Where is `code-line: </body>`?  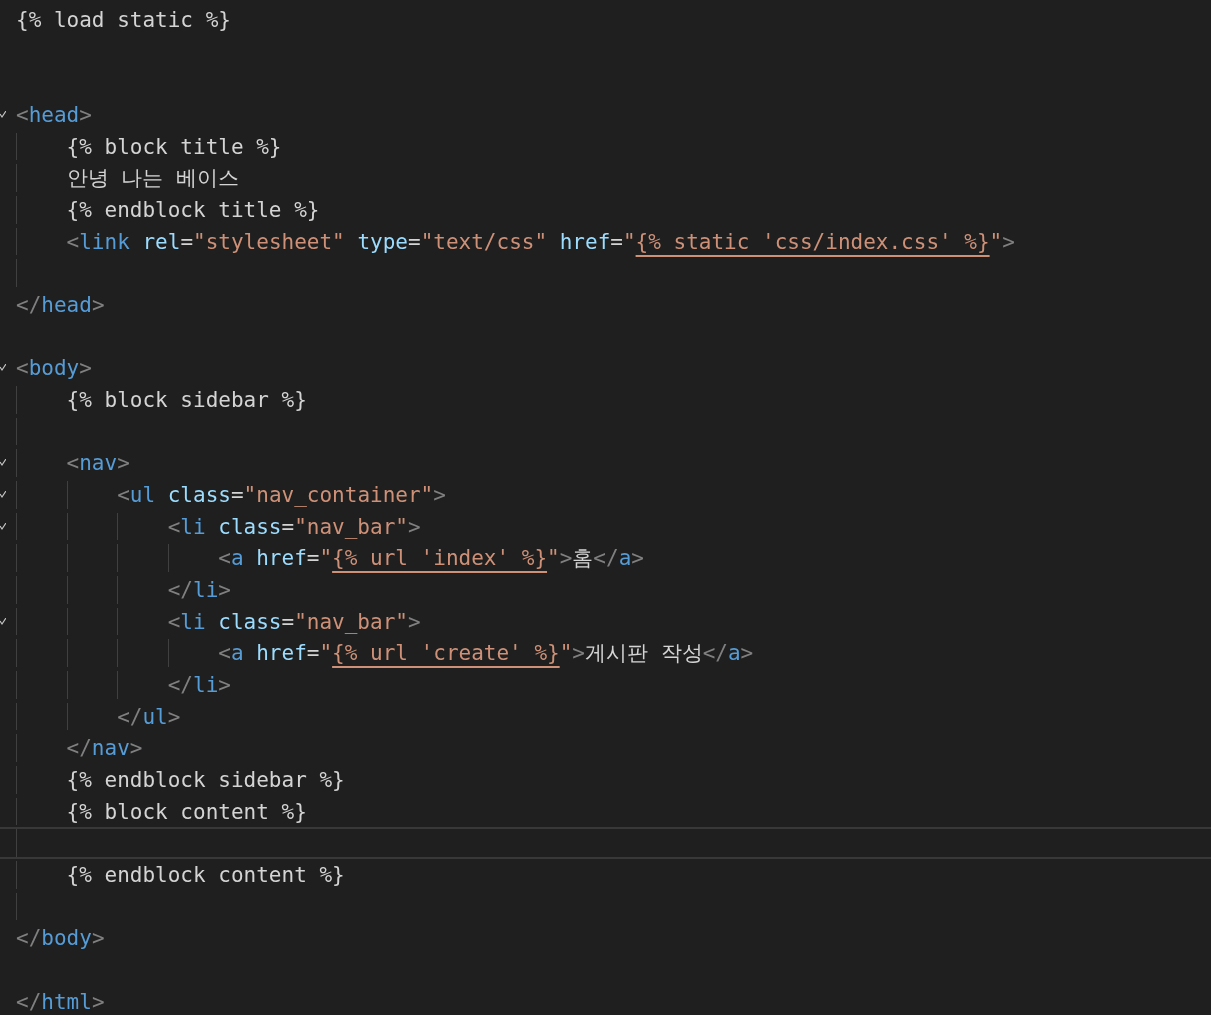 code-line: </body> is located at coordinates (60, 939).